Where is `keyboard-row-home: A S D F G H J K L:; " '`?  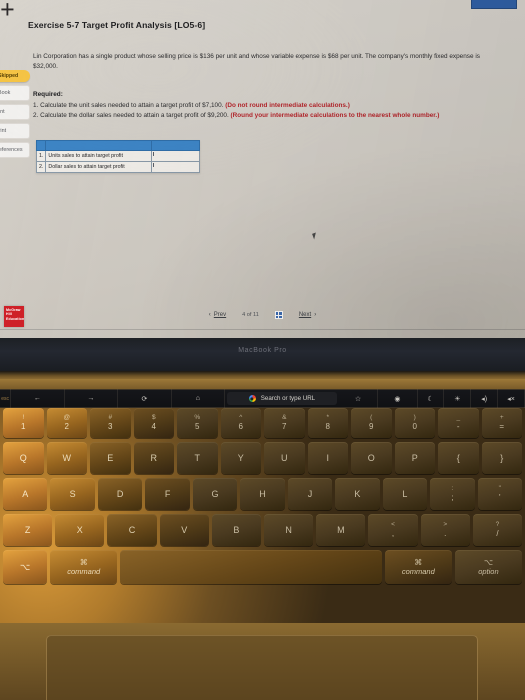
keyboard-row-home: A S D F G H J K L:; " ' is located at coordinates (262, 494).